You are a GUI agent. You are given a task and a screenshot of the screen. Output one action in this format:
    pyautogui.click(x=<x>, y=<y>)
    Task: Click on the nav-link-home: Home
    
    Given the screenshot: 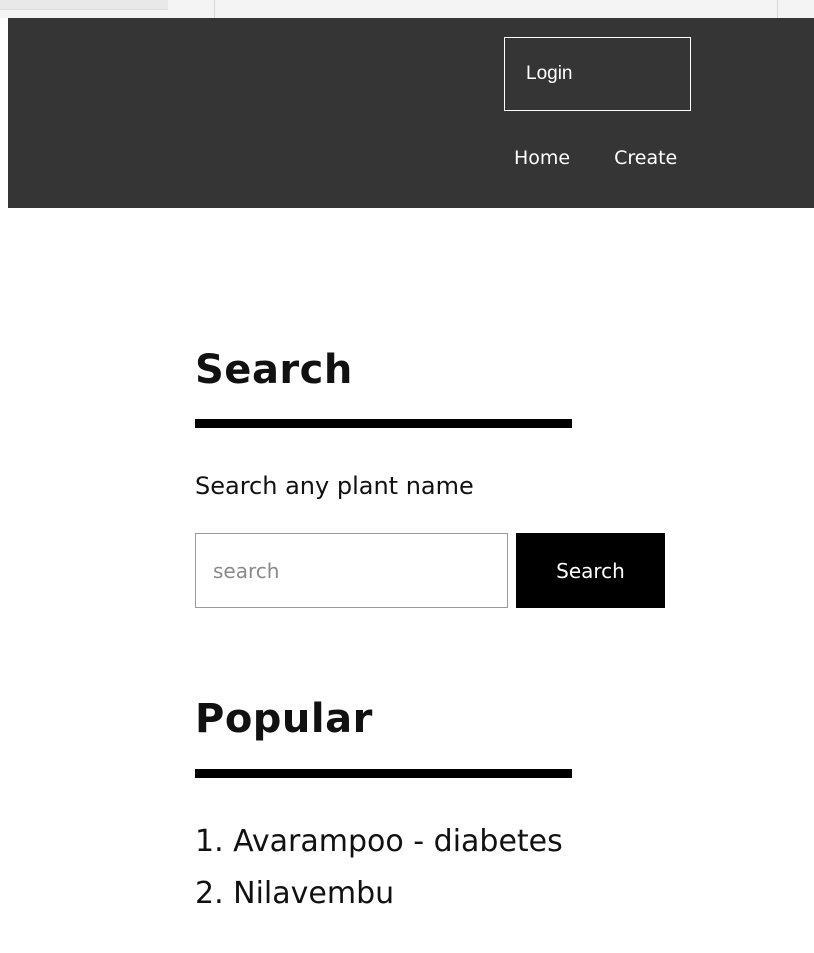 What is the action you would take?
    pyautogui.click(x=542, y=158)
    